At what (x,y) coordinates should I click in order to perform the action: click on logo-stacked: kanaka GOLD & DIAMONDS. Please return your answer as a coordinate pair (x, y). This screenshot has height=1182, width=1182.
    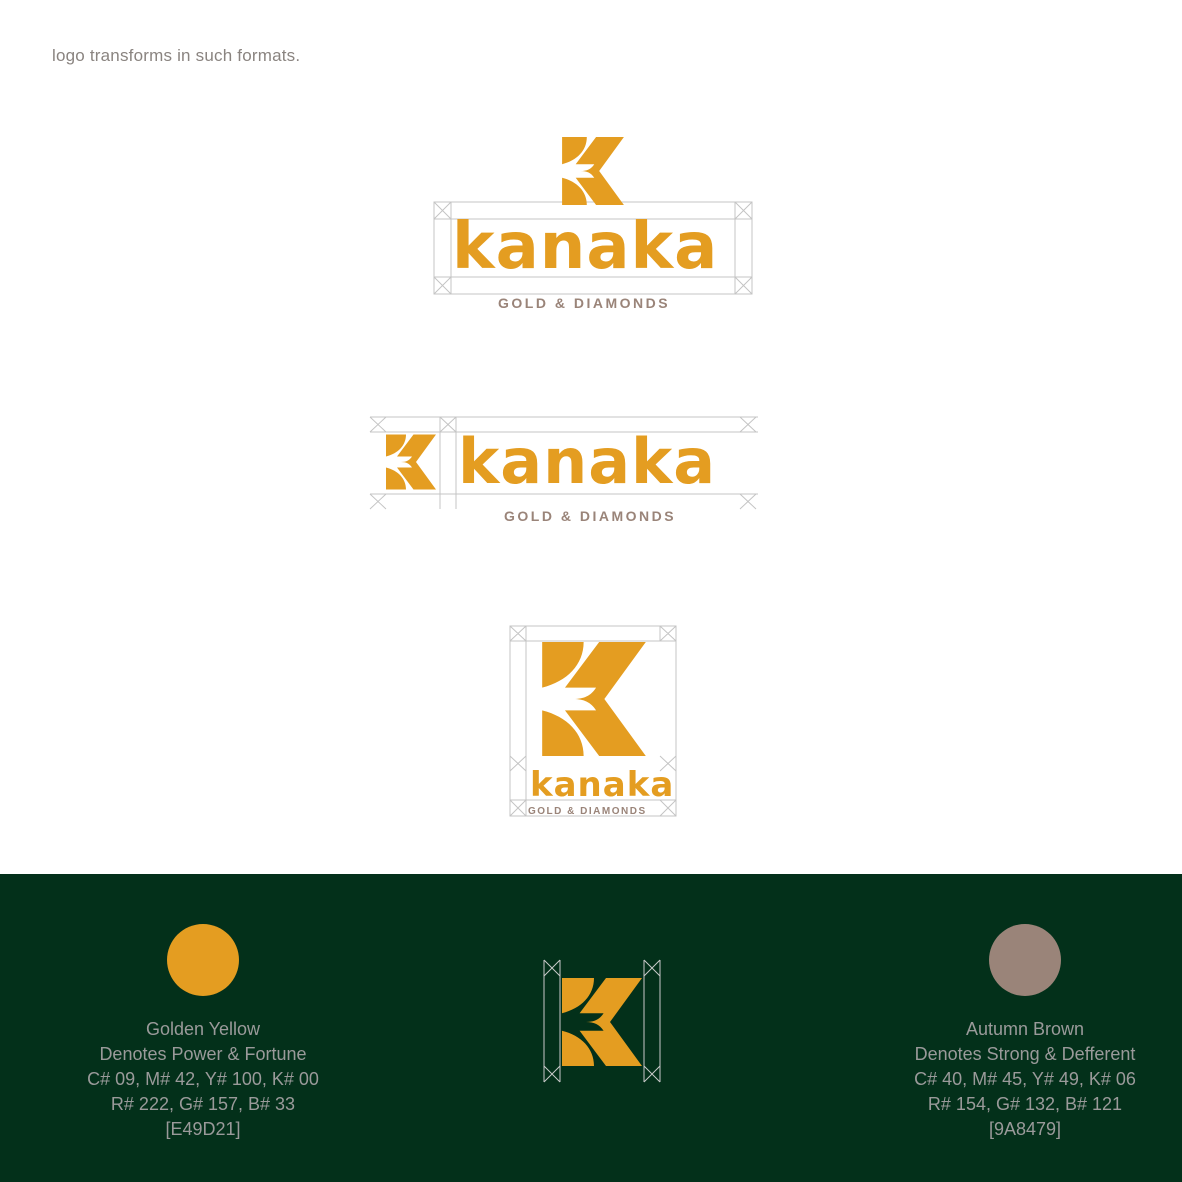
    Looking at the image, I should click on (595, 225).